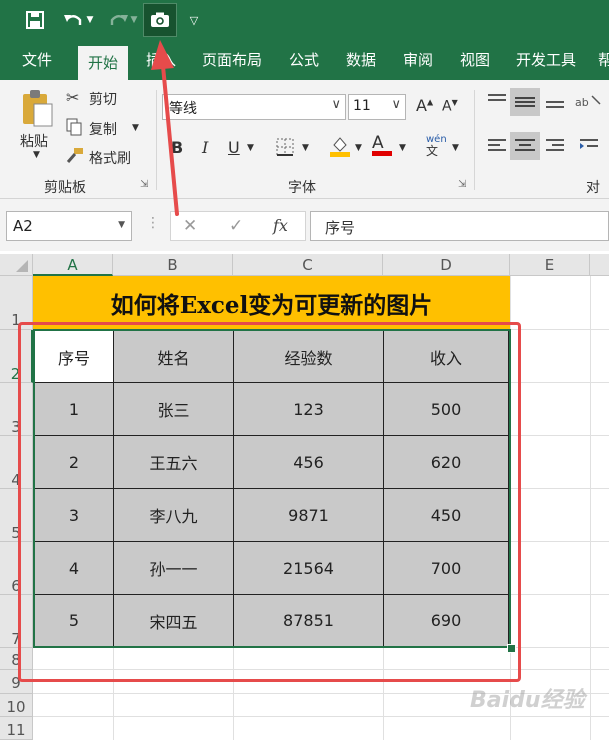  What do you see at coordinates (308, 515) in the screenshot?
I see `table-cell: 9871` at bounding box center [308, 515].